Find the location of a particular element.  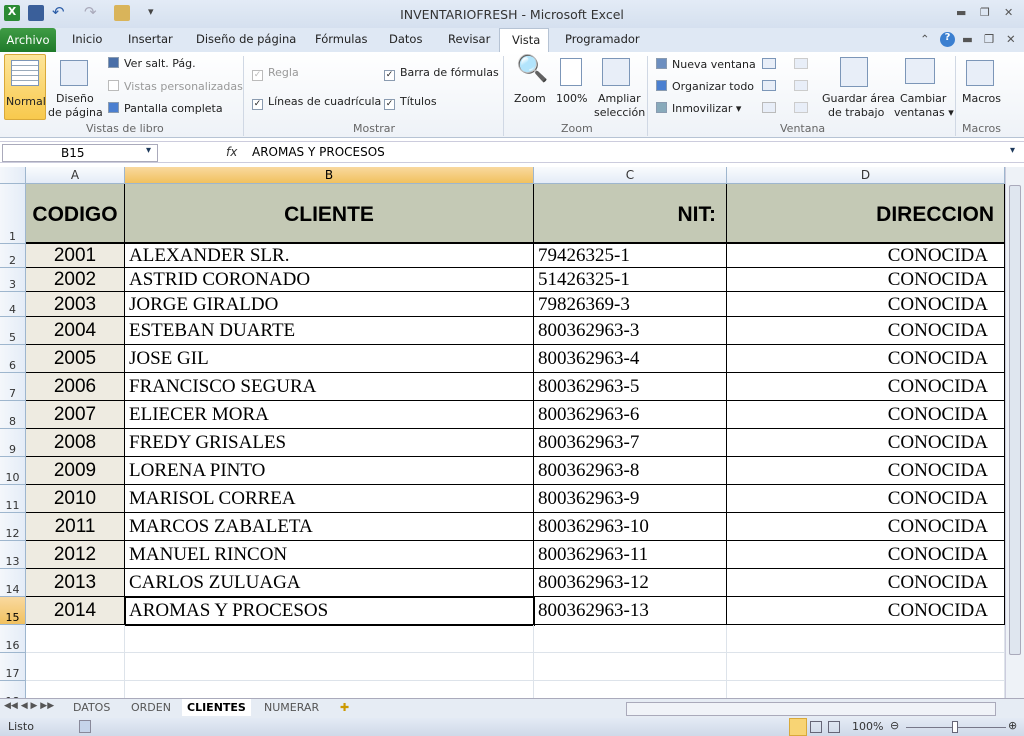

cell-nit: 800362963-9 is located at coordinates (630, 499).